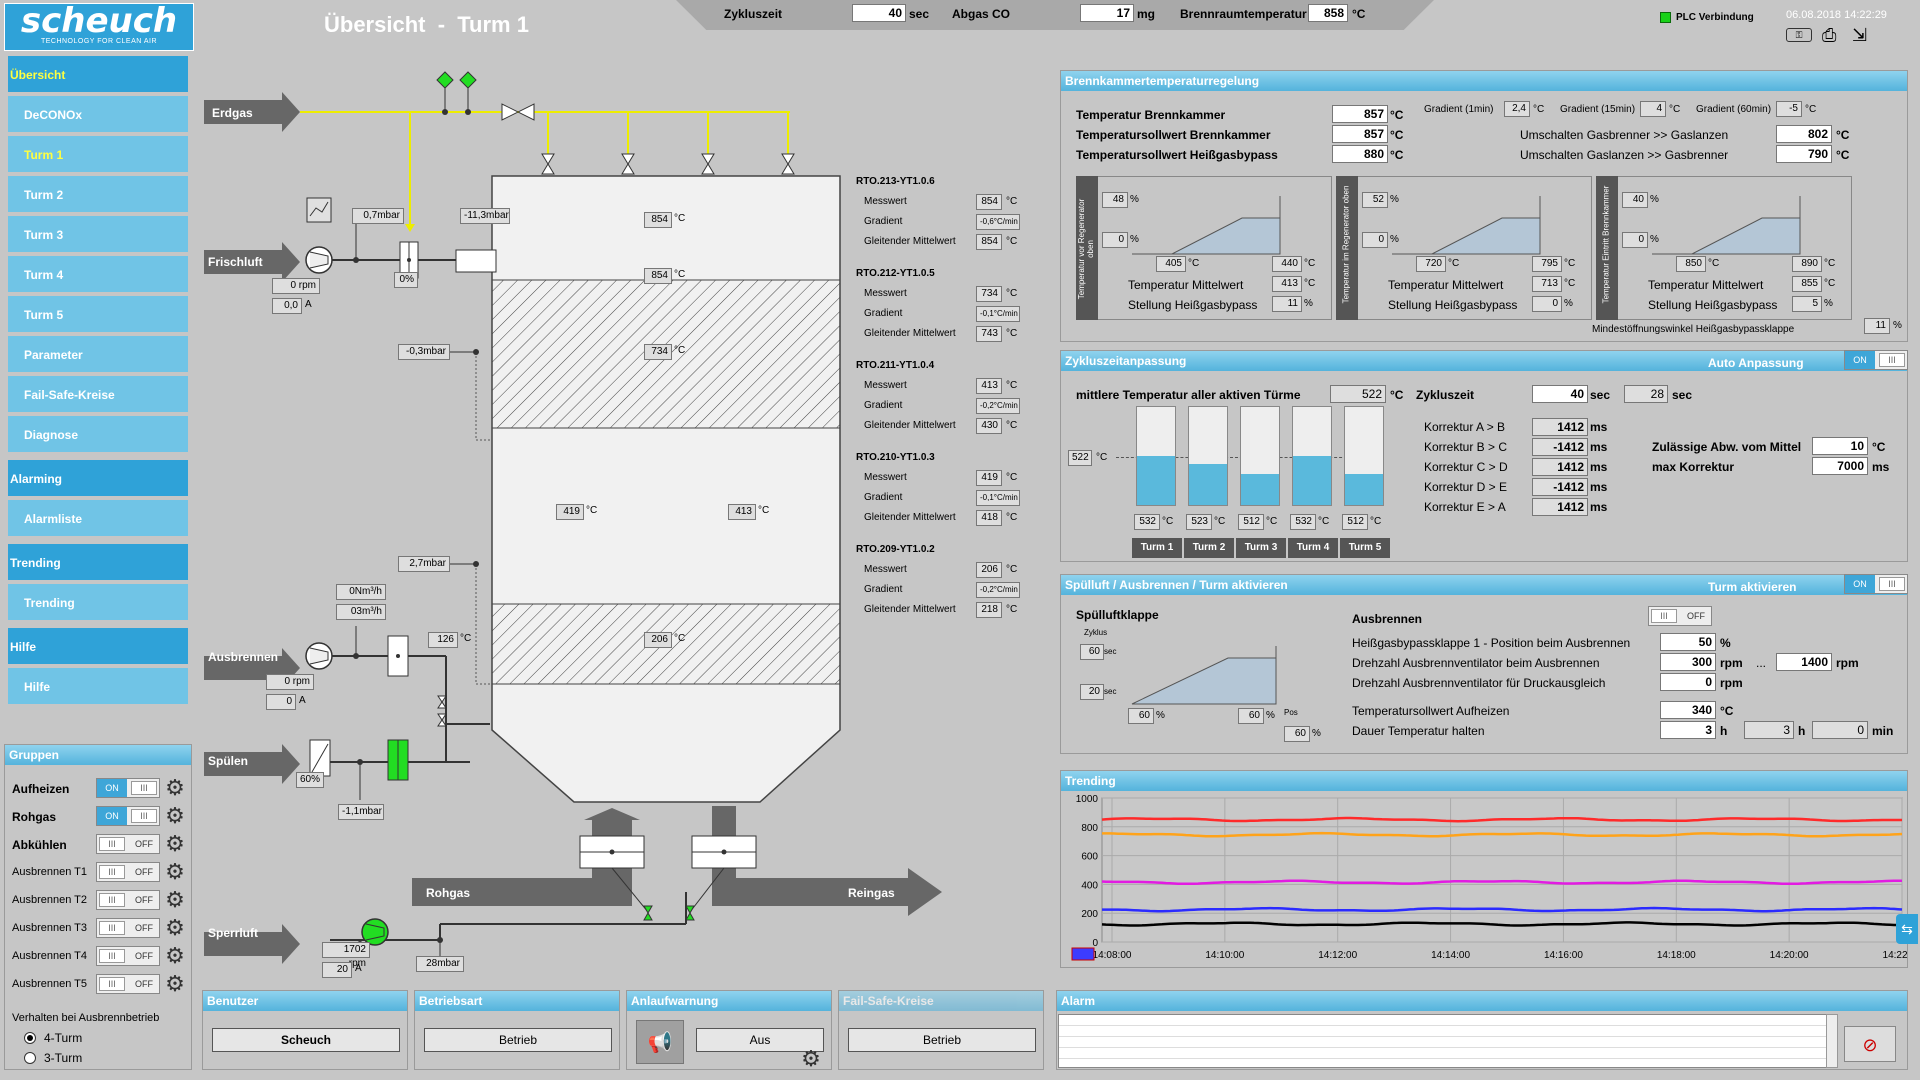  Describe the element at coordinates (98, 519) in the screenshot. I see `nav-alarmliste: Alarmliste` at that location.